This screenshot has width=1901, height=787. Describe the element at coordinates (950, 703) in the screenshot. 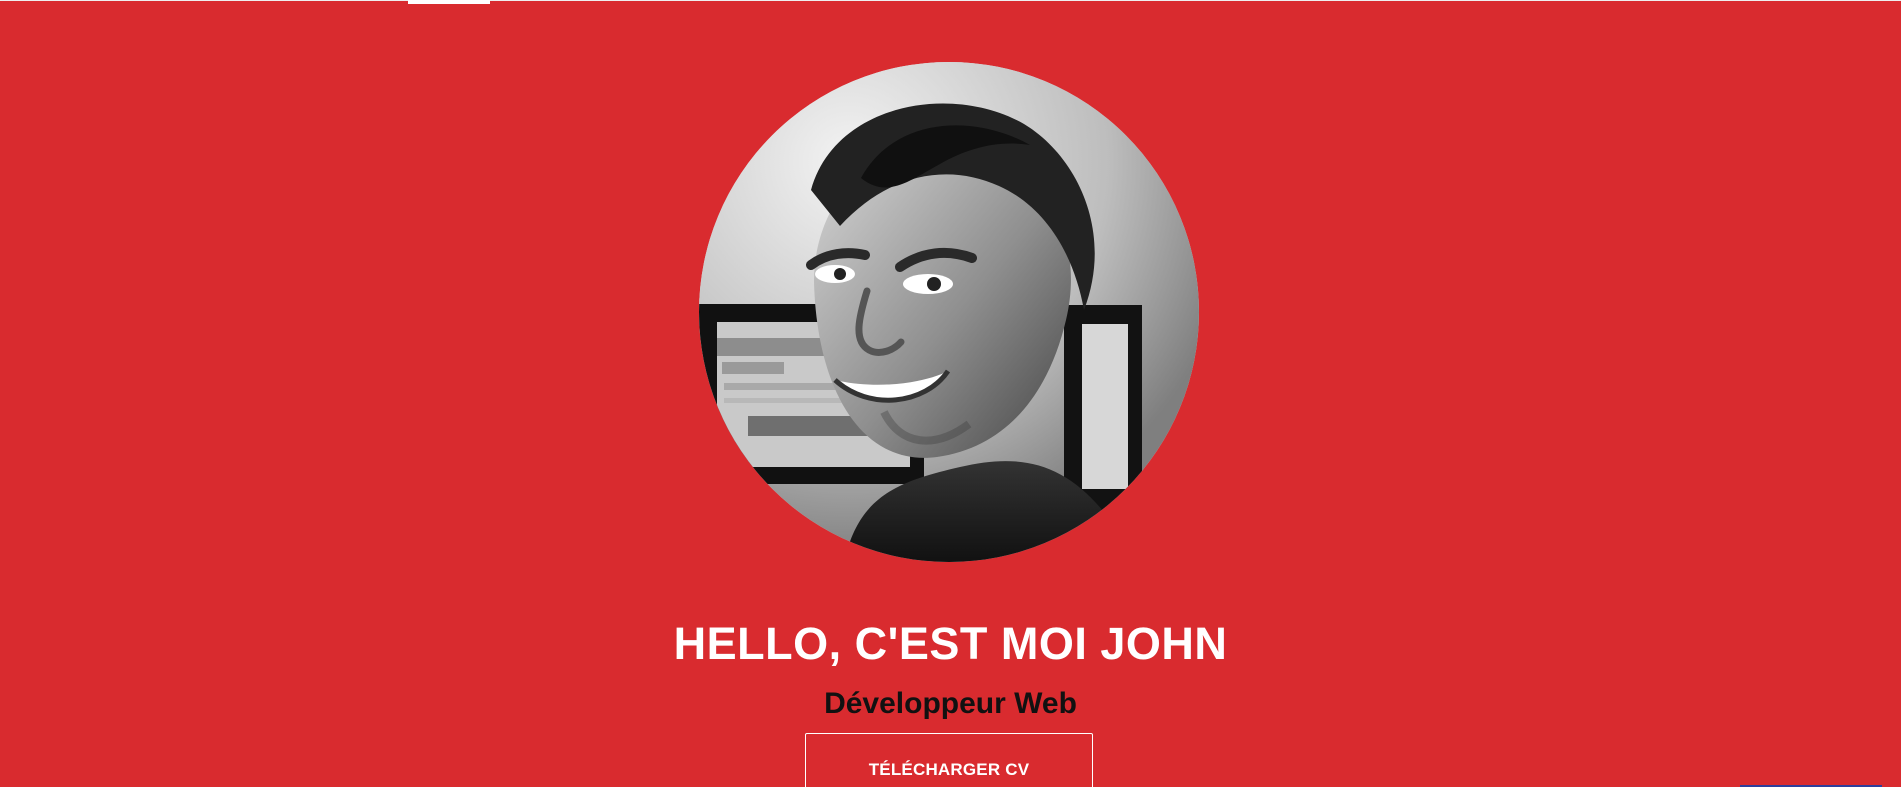

I see `hero-subtitle: Développeur Web` at that location.